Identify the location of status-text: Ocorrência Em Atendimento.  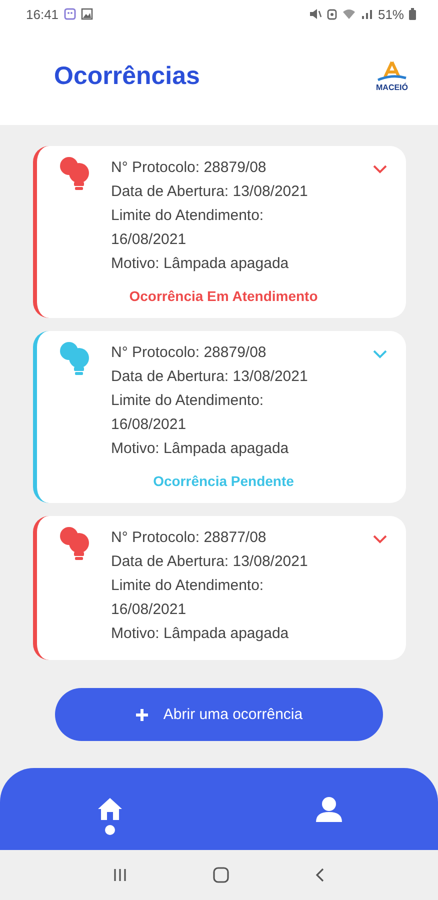
(223, 296).